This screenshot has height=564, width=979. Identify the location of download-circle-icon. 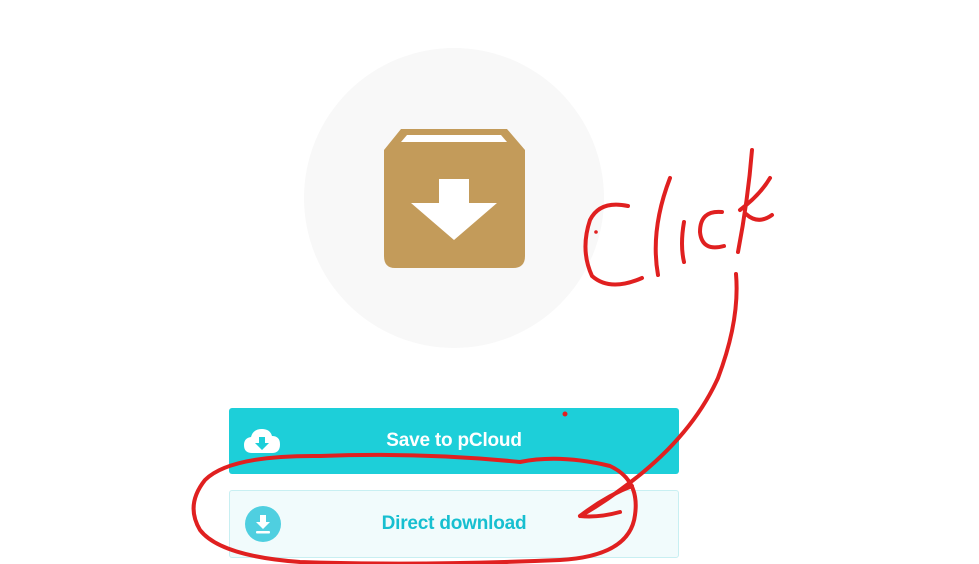
(263, 524).